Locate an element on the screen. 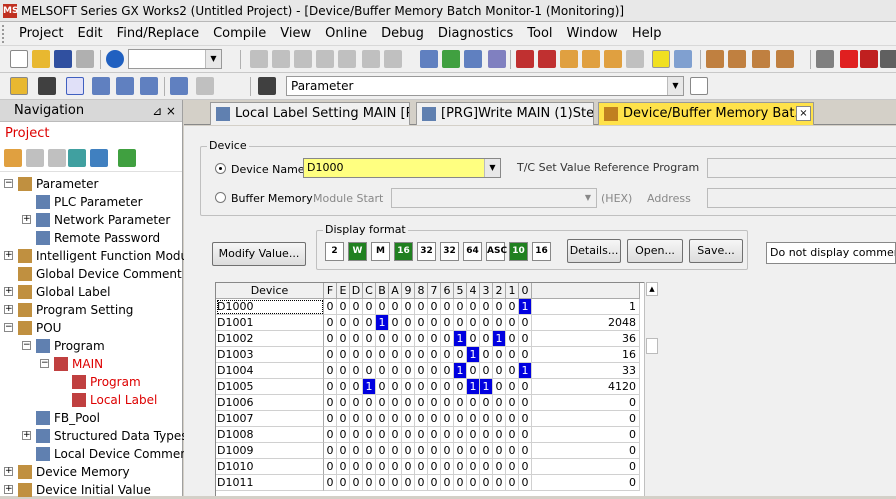 The image size is (896, 499). open-folder-icon is located at coordinates (41, 59).